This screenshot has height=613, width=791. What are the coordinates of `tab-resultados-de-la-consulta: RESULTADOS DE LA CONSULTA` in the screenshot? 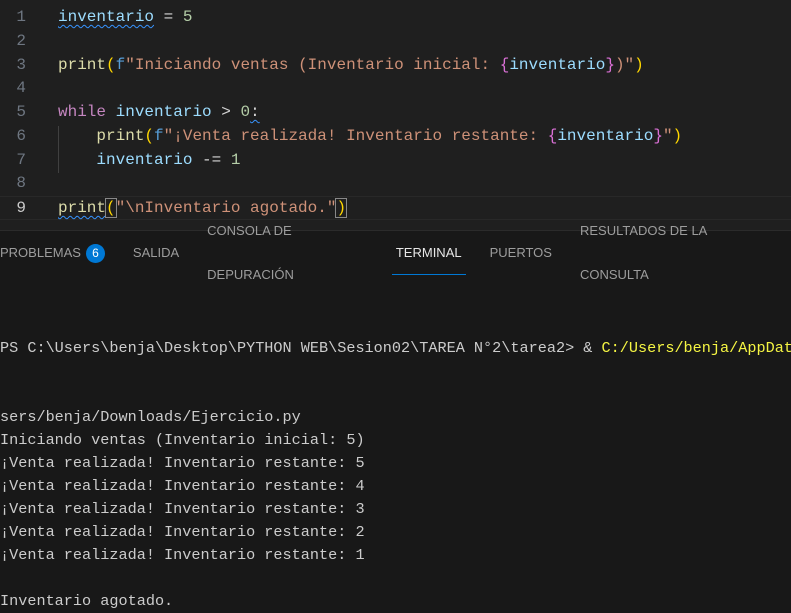 It's located at (671, 252).